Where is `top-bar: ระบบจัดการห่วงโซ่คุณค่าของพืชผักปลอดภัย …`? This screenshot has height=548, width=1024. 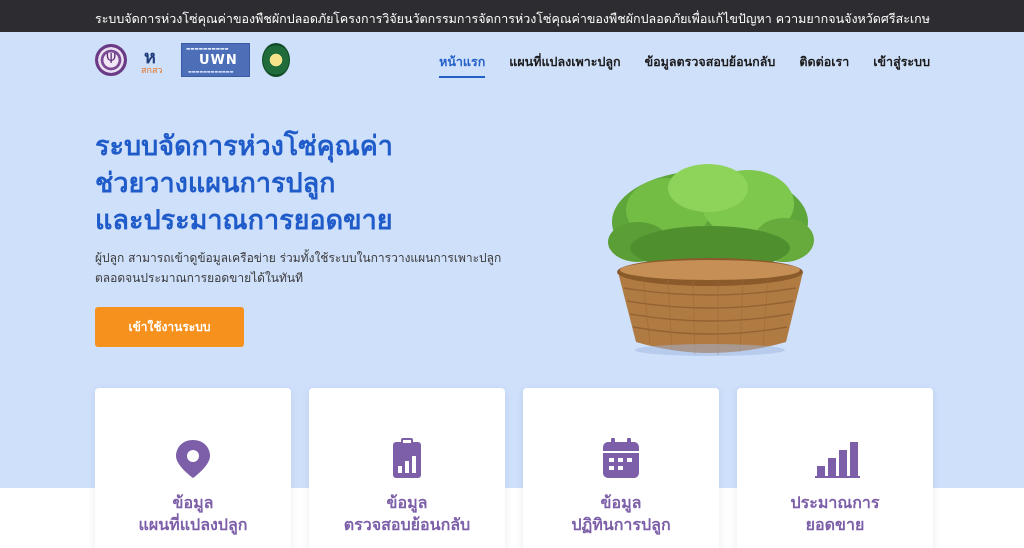 top-bar: ระบบจัดการห่วงโซ่คุณค่าของพืชผักปลอดภัย … is located at coordinates (512, 16).